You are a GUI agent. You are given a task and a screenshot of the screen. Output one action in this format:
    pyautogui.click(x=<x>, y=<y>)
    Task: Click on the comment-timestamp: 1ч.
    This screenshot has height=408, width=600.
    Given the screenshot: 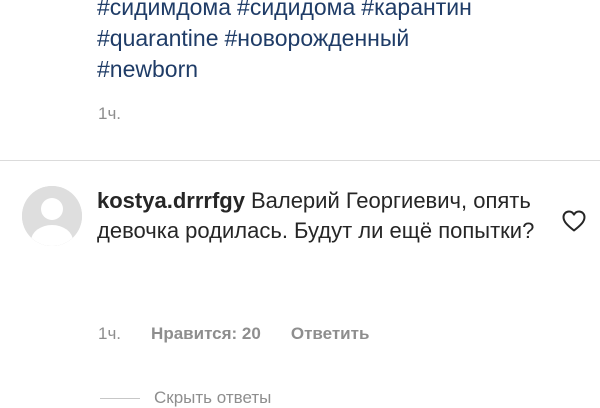 What is the action you would take?
    pyautogui.click(x=110, y=333)
    